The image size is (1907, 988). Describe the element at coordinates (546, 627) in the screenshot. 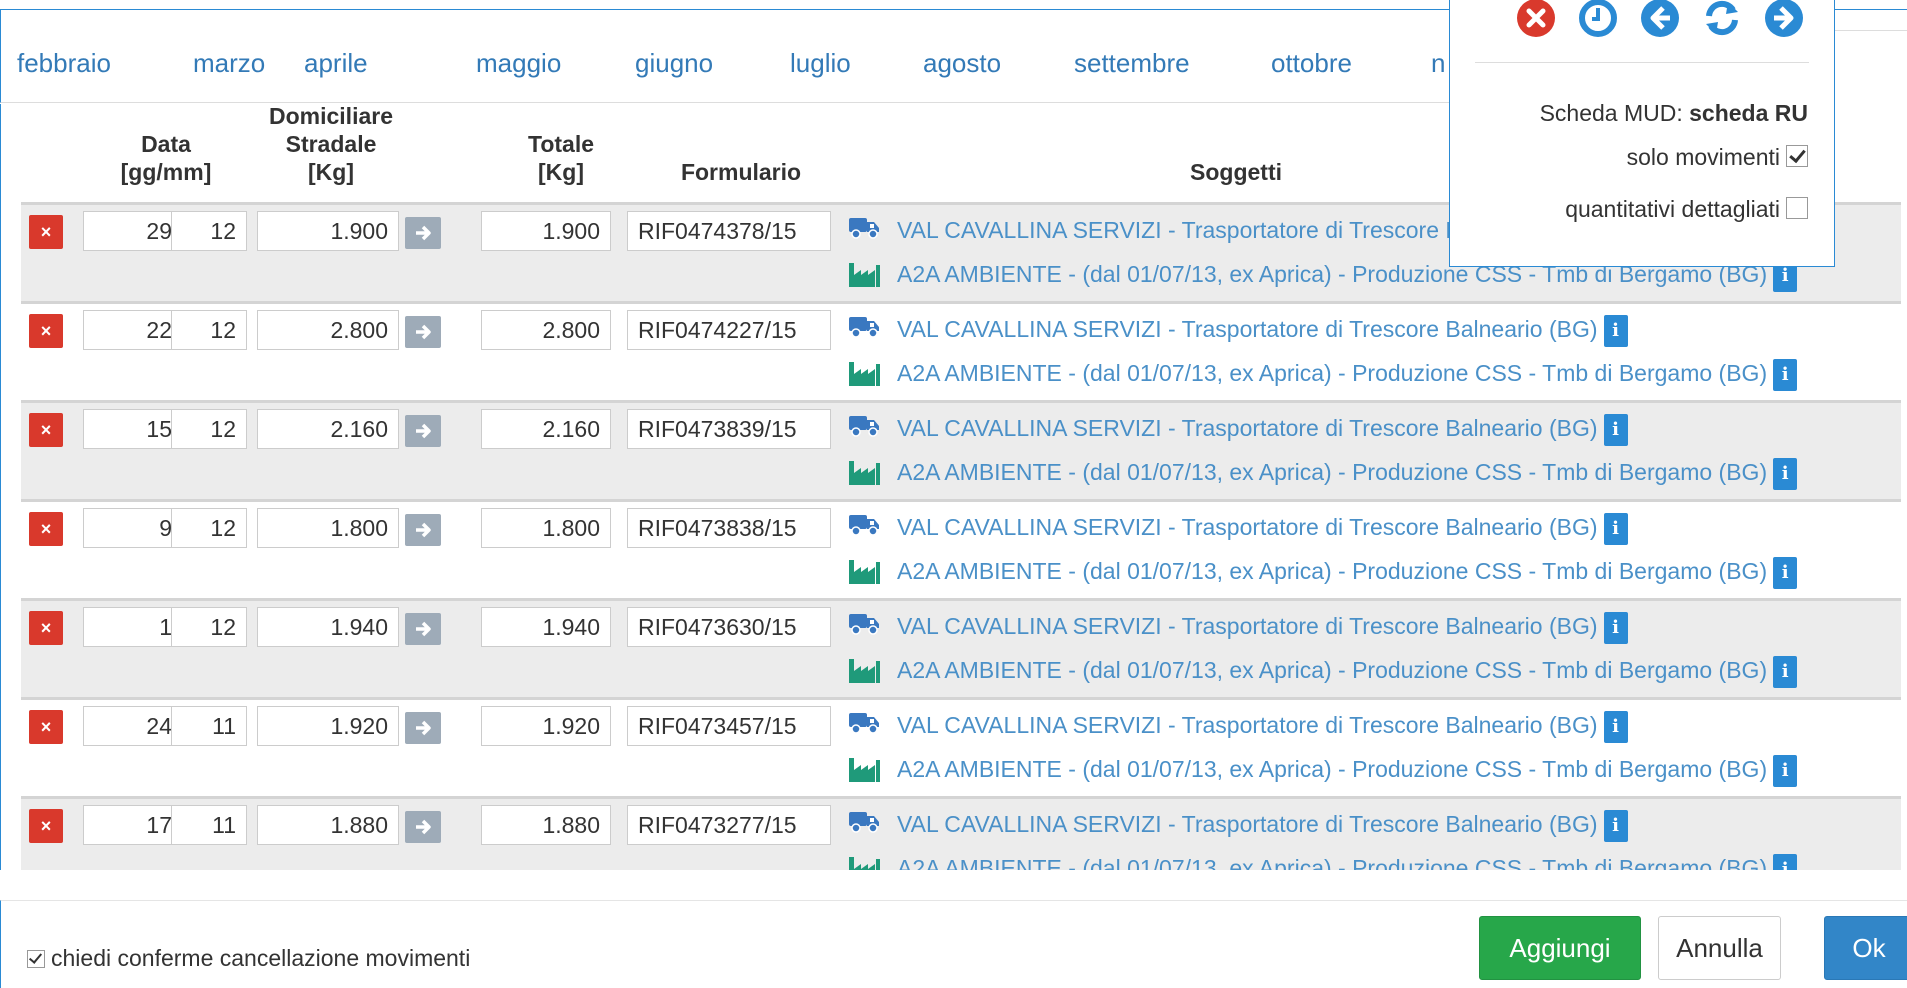

I see `totale-input: 1.940` at that location.